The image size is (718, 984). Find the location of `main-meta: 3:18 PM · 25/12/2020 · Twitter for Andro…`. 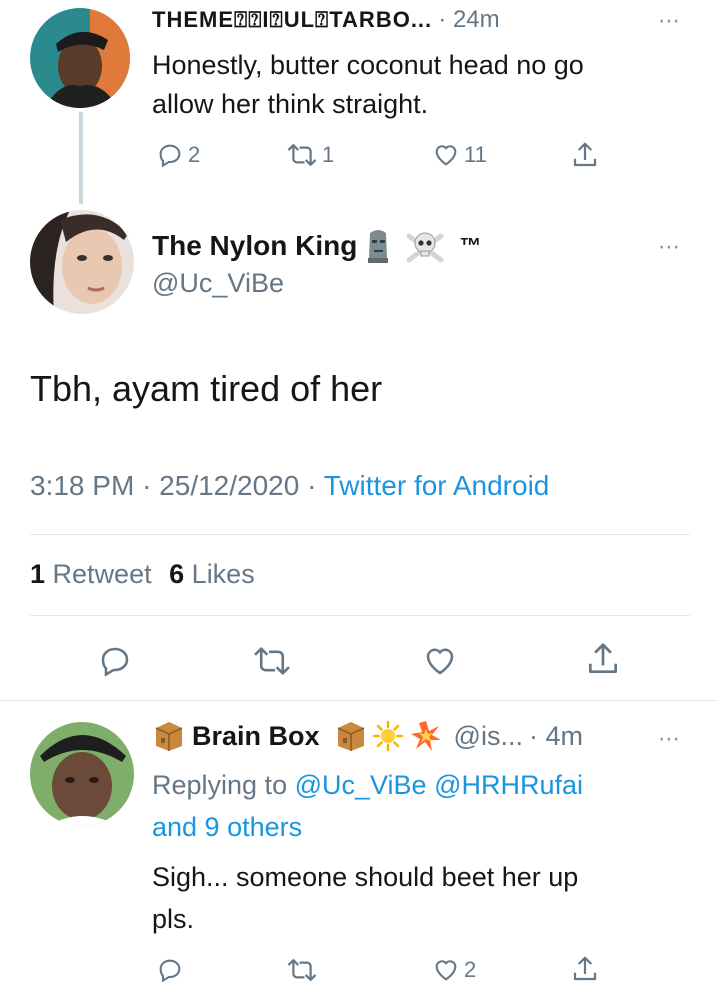

main-meta: 3:18 PM · 25/12/2020 · Twitter for Andro… is located at coordinates (289, 486).